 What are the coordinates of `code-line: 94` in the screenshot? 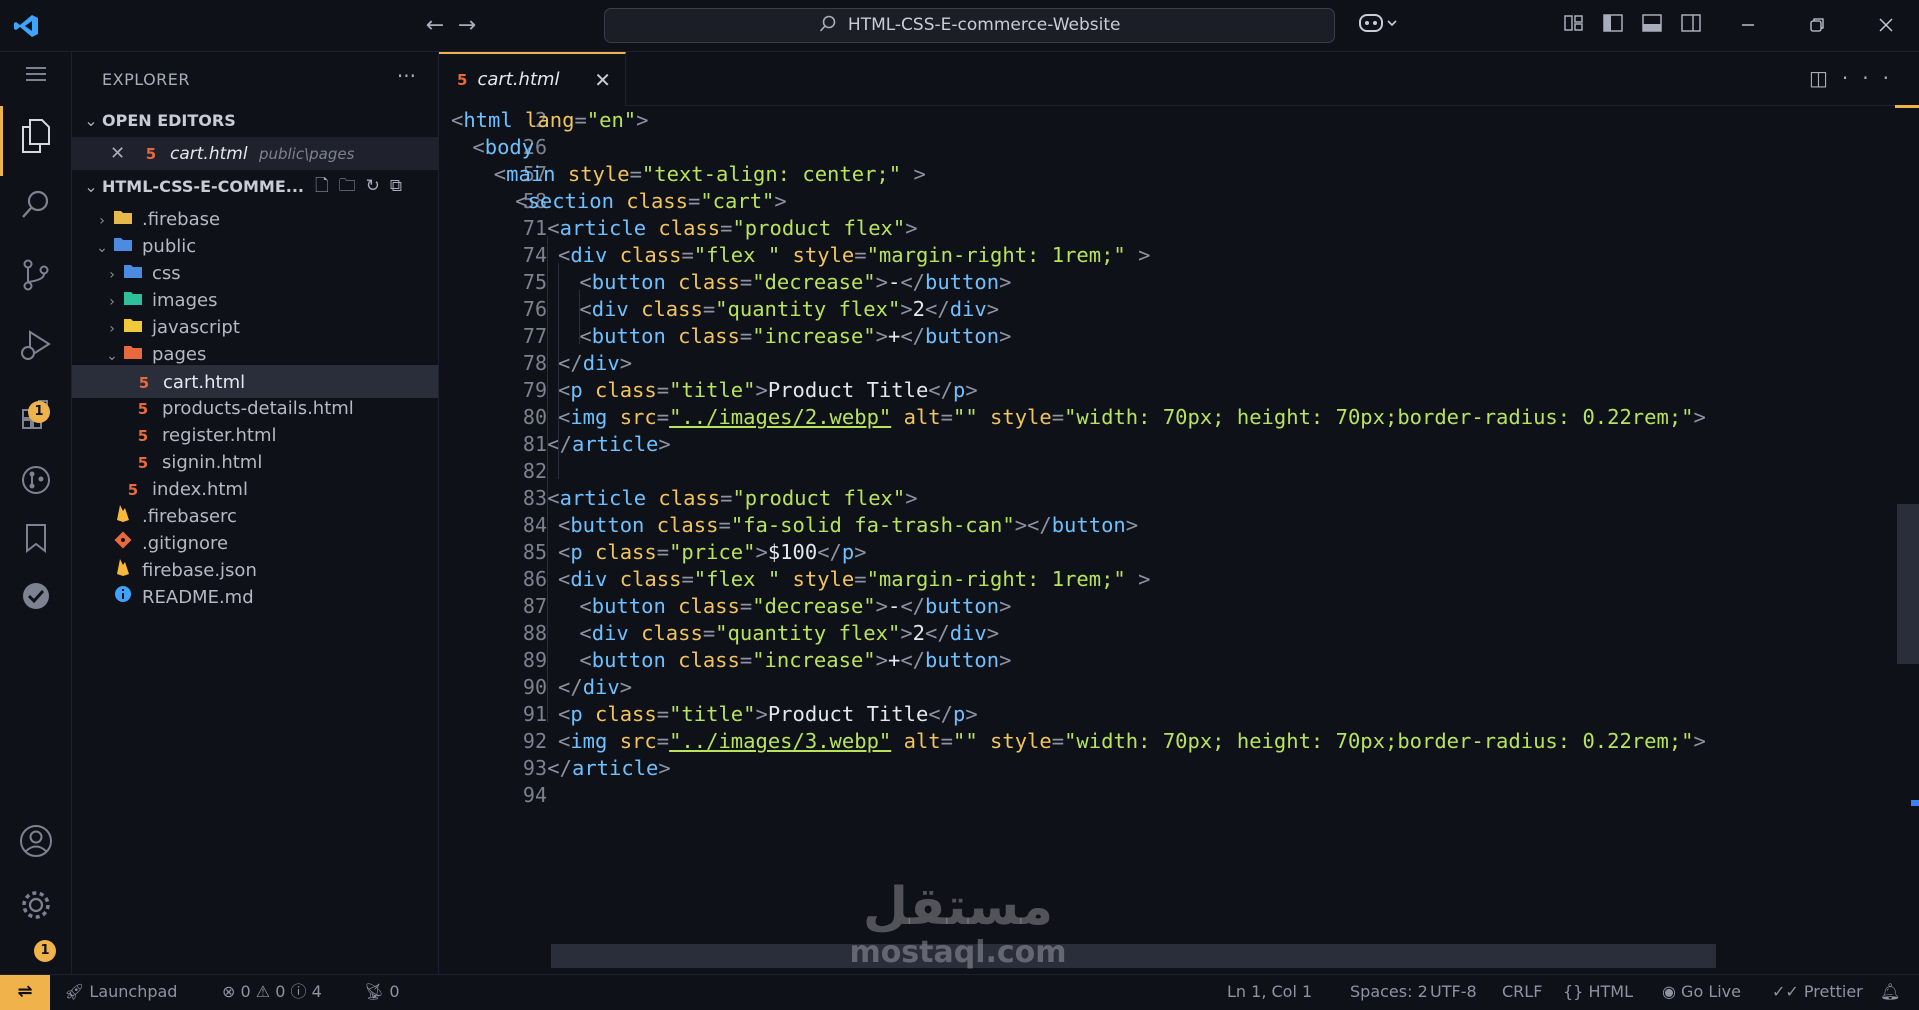 It's located at (1179, 795).